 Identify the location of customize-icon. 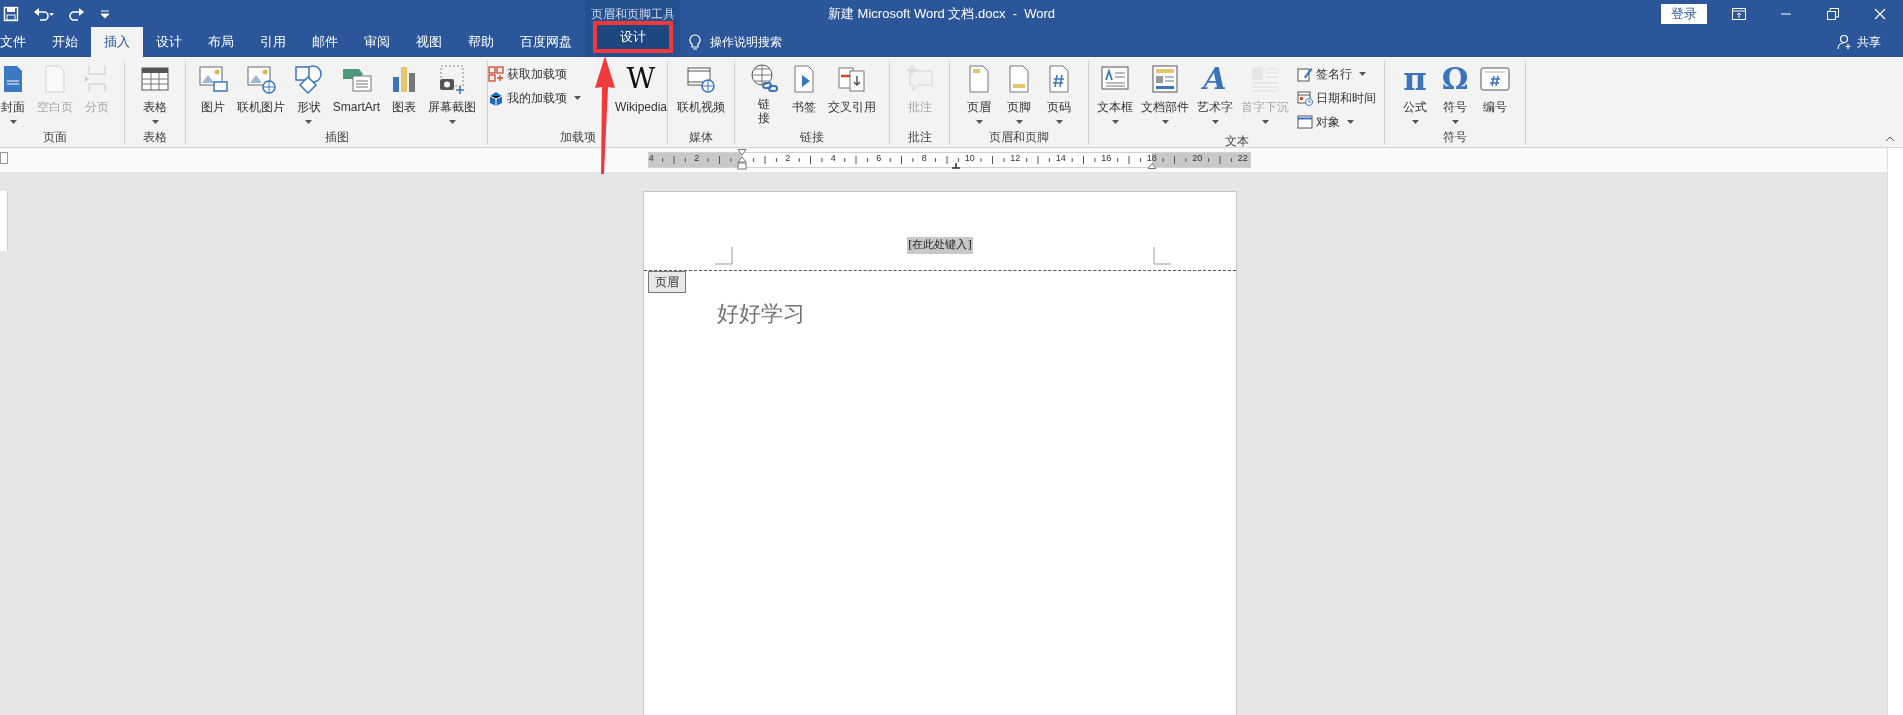
(105, 13).